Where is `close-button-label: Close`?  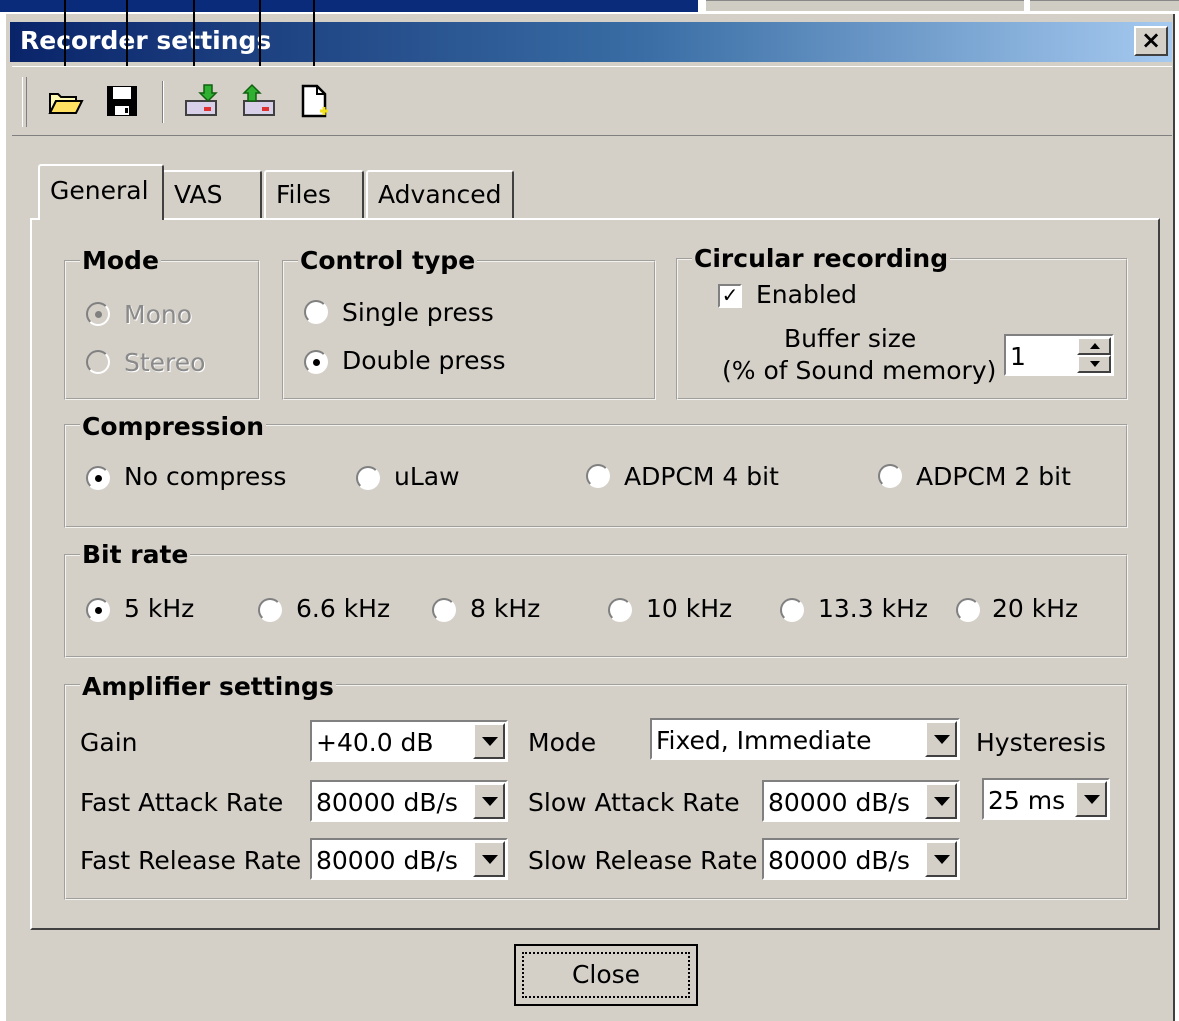 close-button-label: Close is located at coordinates (606, 974).